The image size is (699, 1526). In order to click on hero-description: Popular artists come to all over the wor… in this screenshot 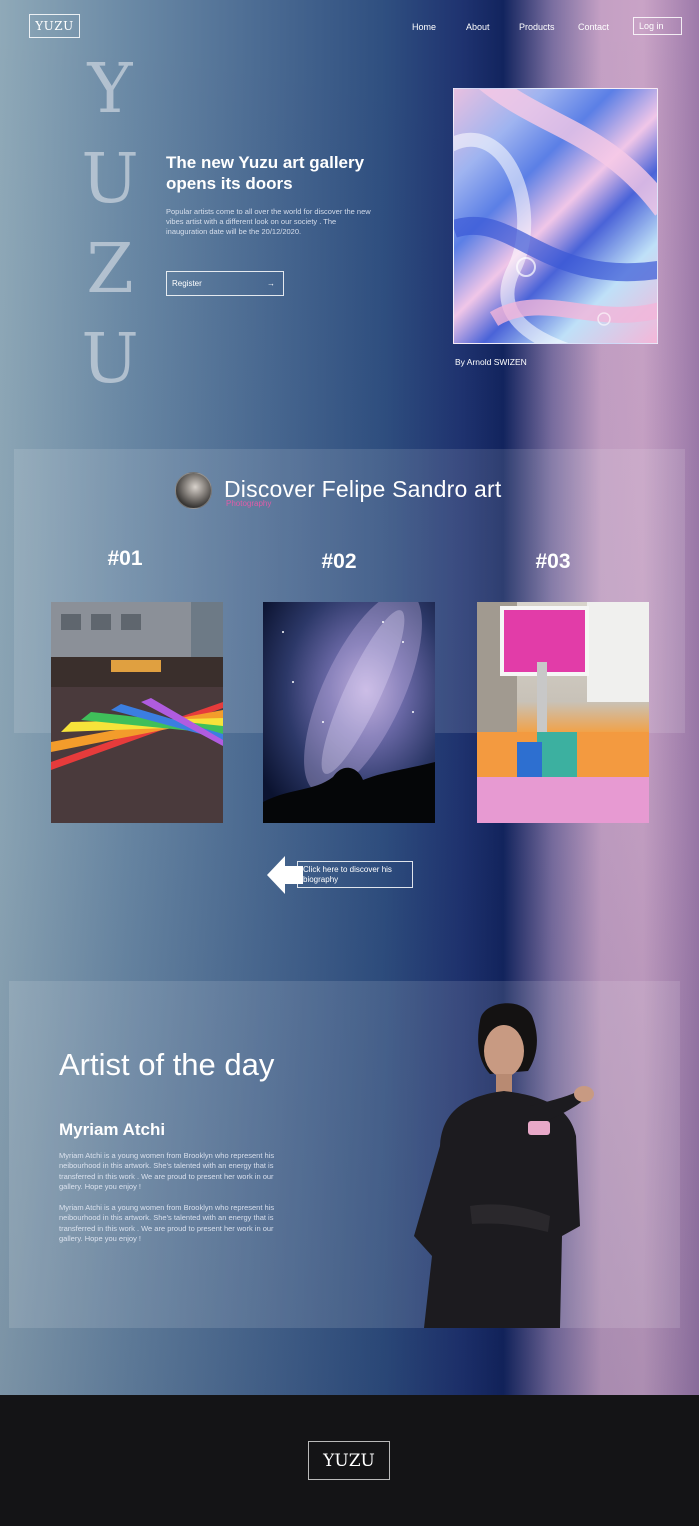, I will do `click(268, 221)`.